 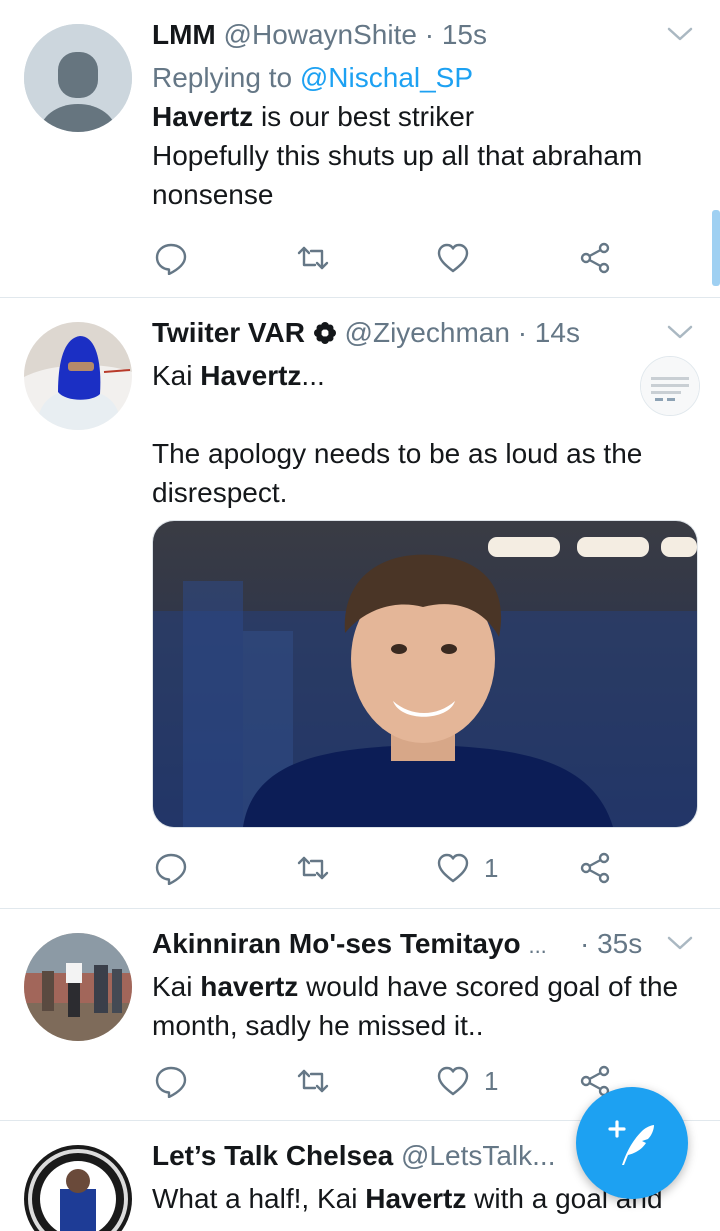 What do you see at coordinates (324, 333) in the screenshot?
I see `flower-emoji-icon` at bounding box center [324, 333].